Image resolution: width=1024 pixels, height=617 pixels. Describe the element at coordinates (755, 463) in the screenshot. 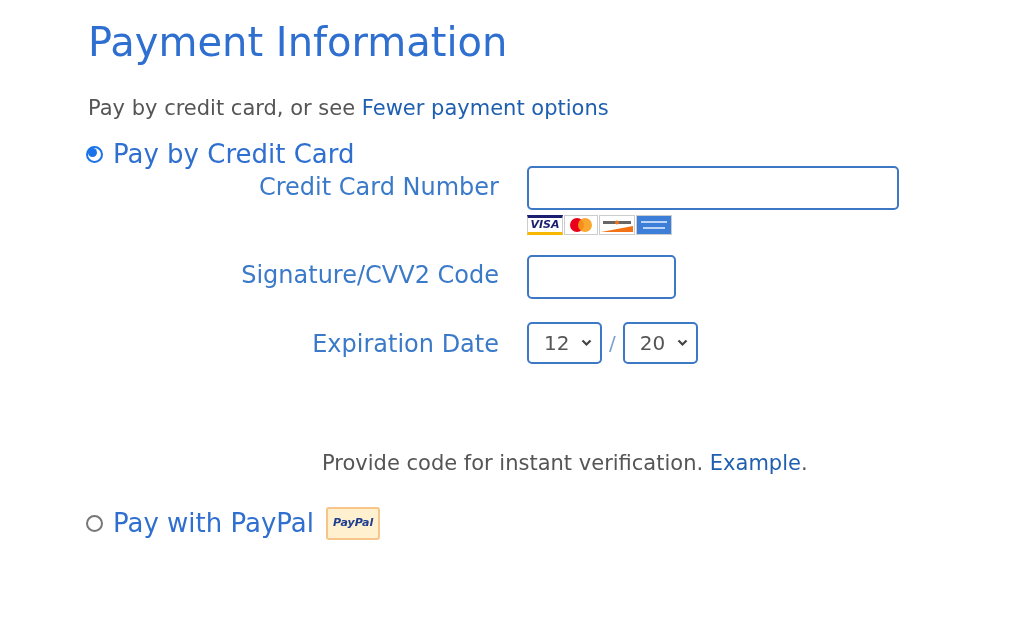

I see `example-link: Example` at that location.